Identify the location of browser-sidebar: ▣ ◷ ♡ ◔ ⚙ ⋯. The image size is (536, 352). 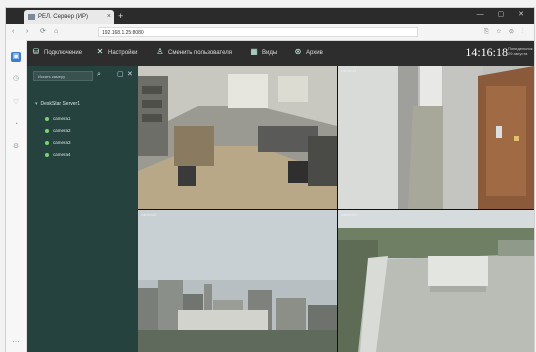
(16, 196).